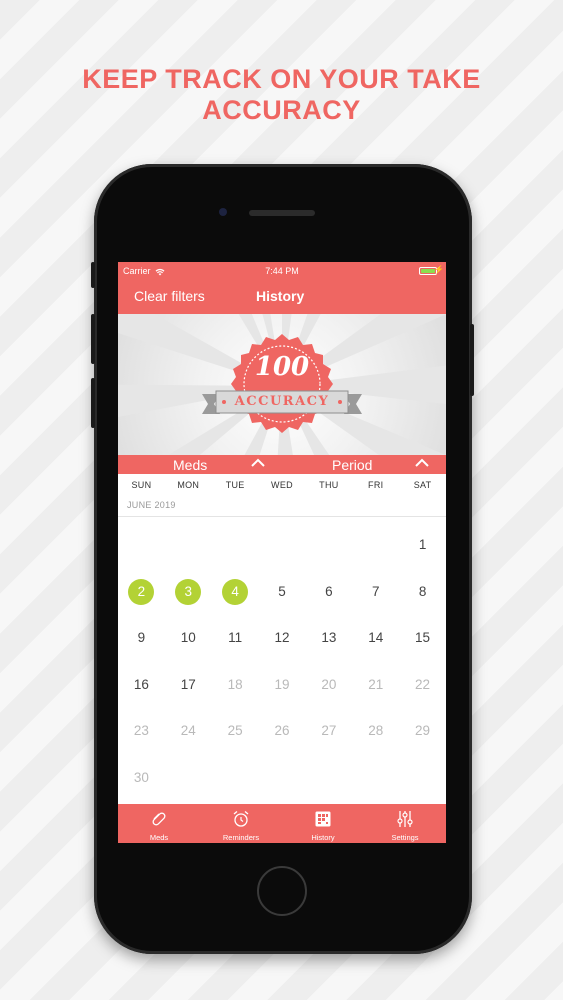  I want to click on weekday-label: THU, so click(329, 485).